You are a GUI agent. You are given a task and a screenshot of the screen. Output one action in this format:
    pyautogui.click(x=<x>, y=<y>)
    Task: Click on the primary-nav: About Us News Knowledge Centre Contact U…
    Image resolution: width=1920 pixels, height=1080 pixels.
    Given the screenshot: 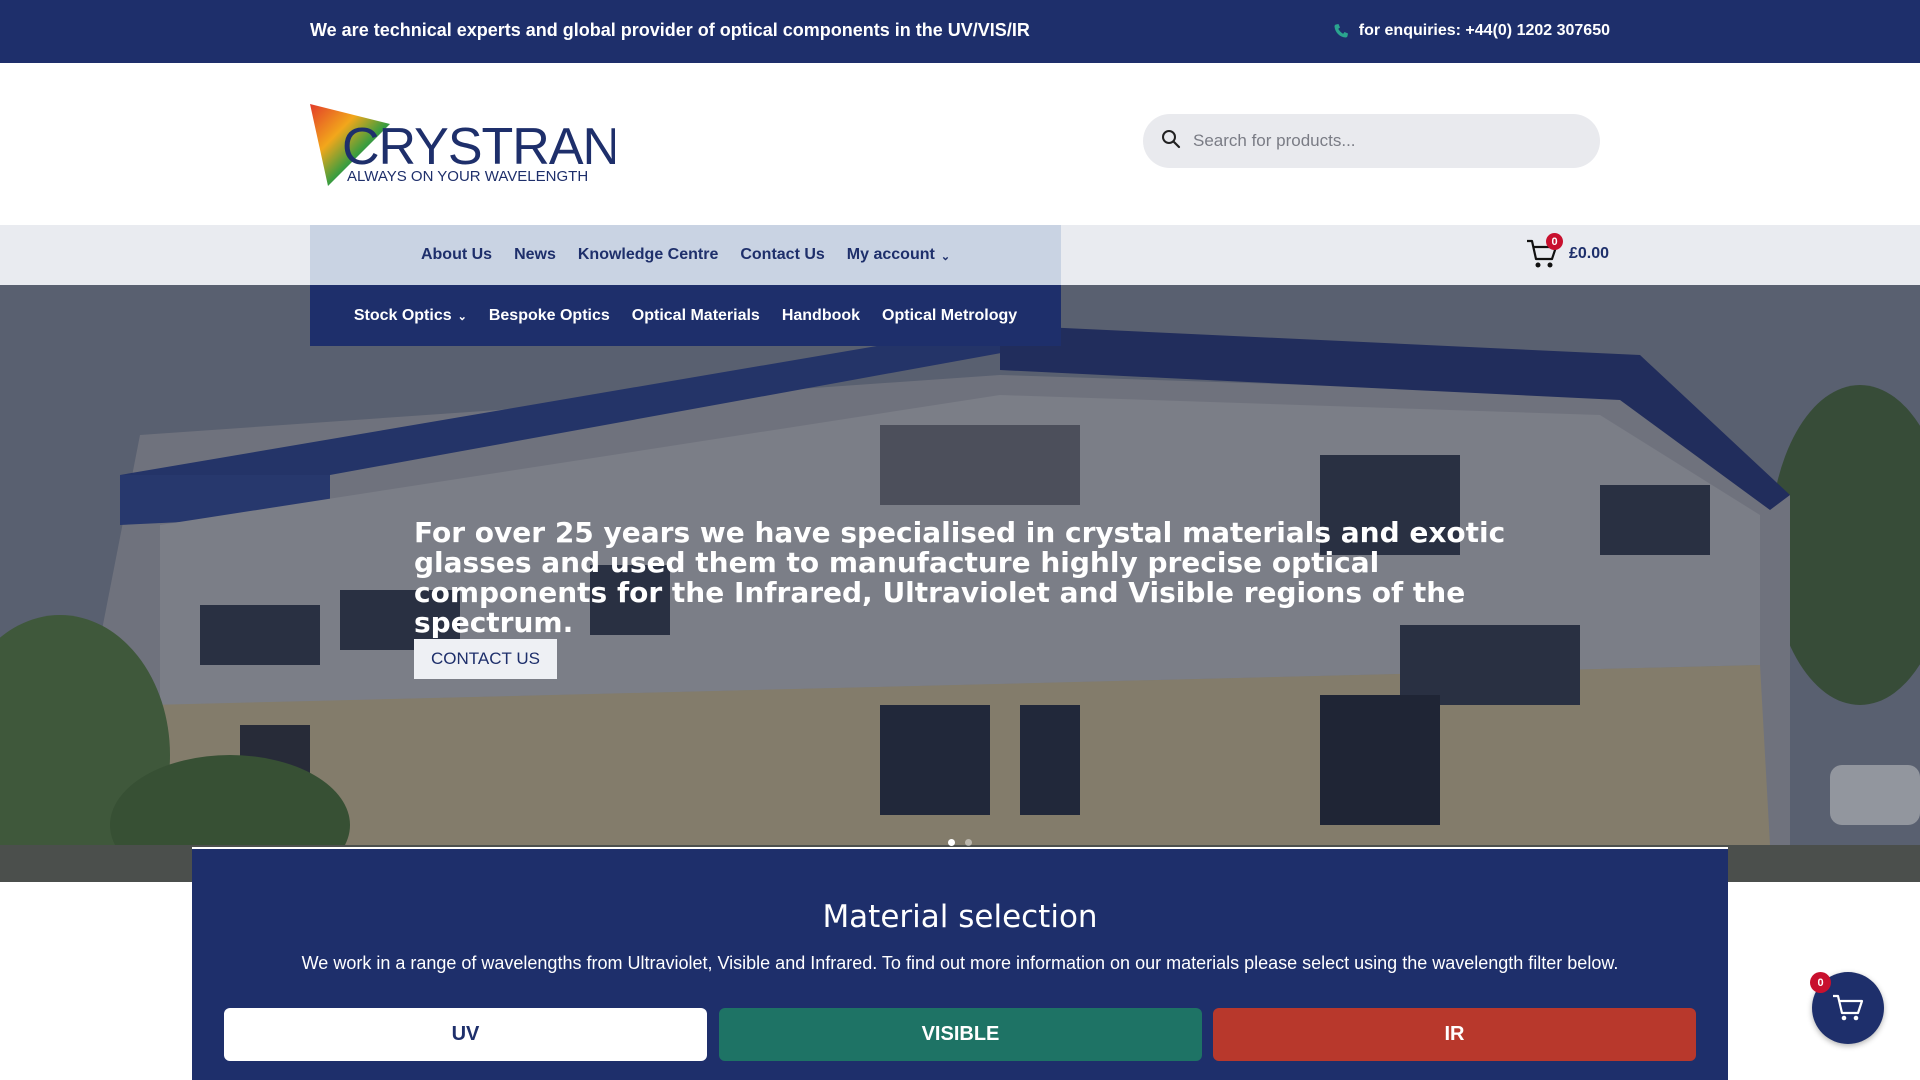 What is the action you would take?
    pyautogui.click(x=685, y=255)
    